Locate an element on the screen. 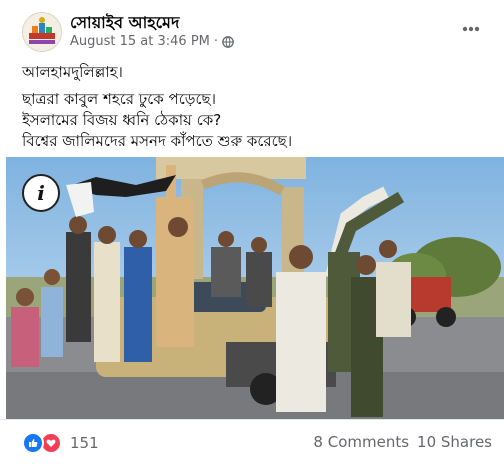 The height and width of the screenshot is (464, 504). post-timestamp: August 15 at 3:46 PM is located at coordinates (140, 41).